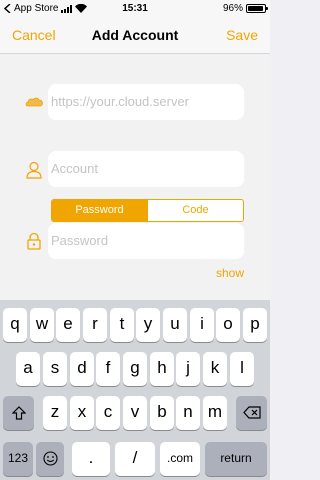 This screenshot has height=480, width=320. I want to click on status-right: 96%, so click(245, 8).